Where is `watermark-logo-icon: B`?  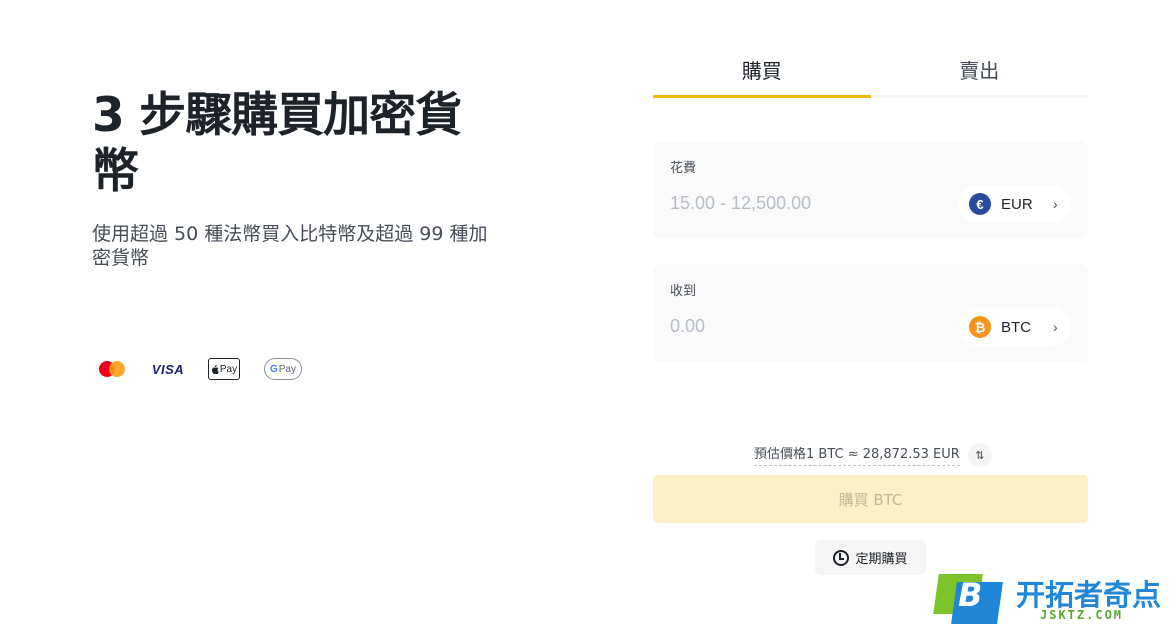
watermark-logo-icon: B is located at coordinates (968, 599).